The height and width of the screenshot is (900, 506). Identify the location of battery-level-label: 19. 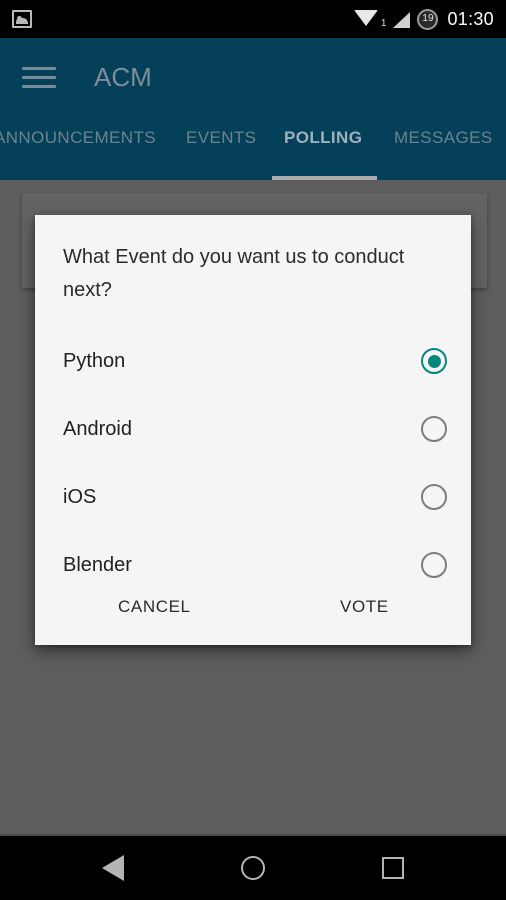
(428, 18).